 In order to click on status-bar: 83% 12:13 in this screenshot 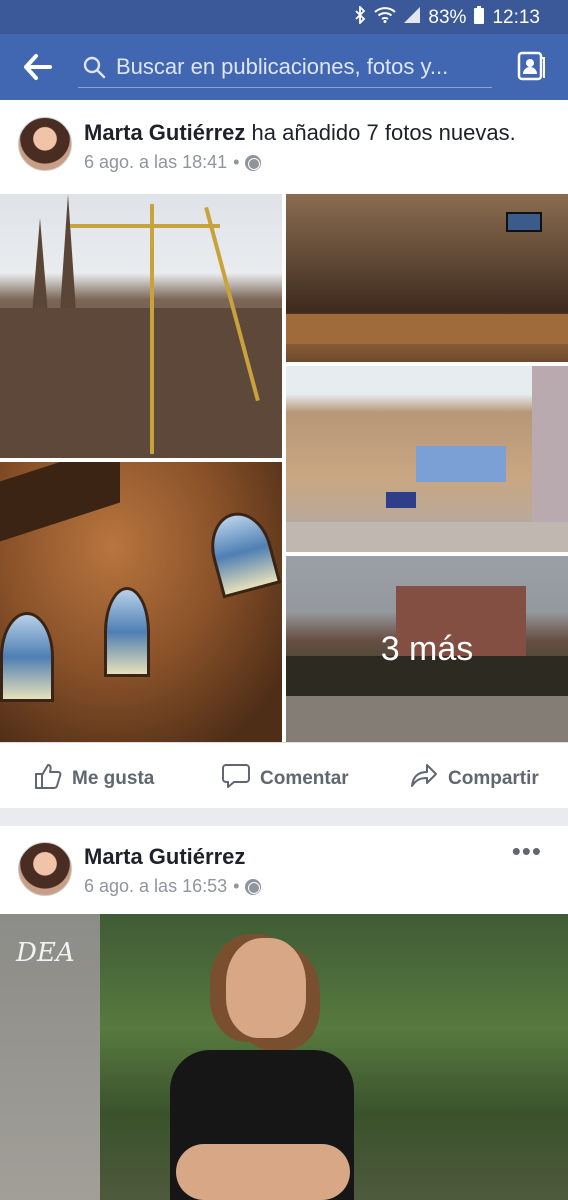, I will do `click(284, 17)`.